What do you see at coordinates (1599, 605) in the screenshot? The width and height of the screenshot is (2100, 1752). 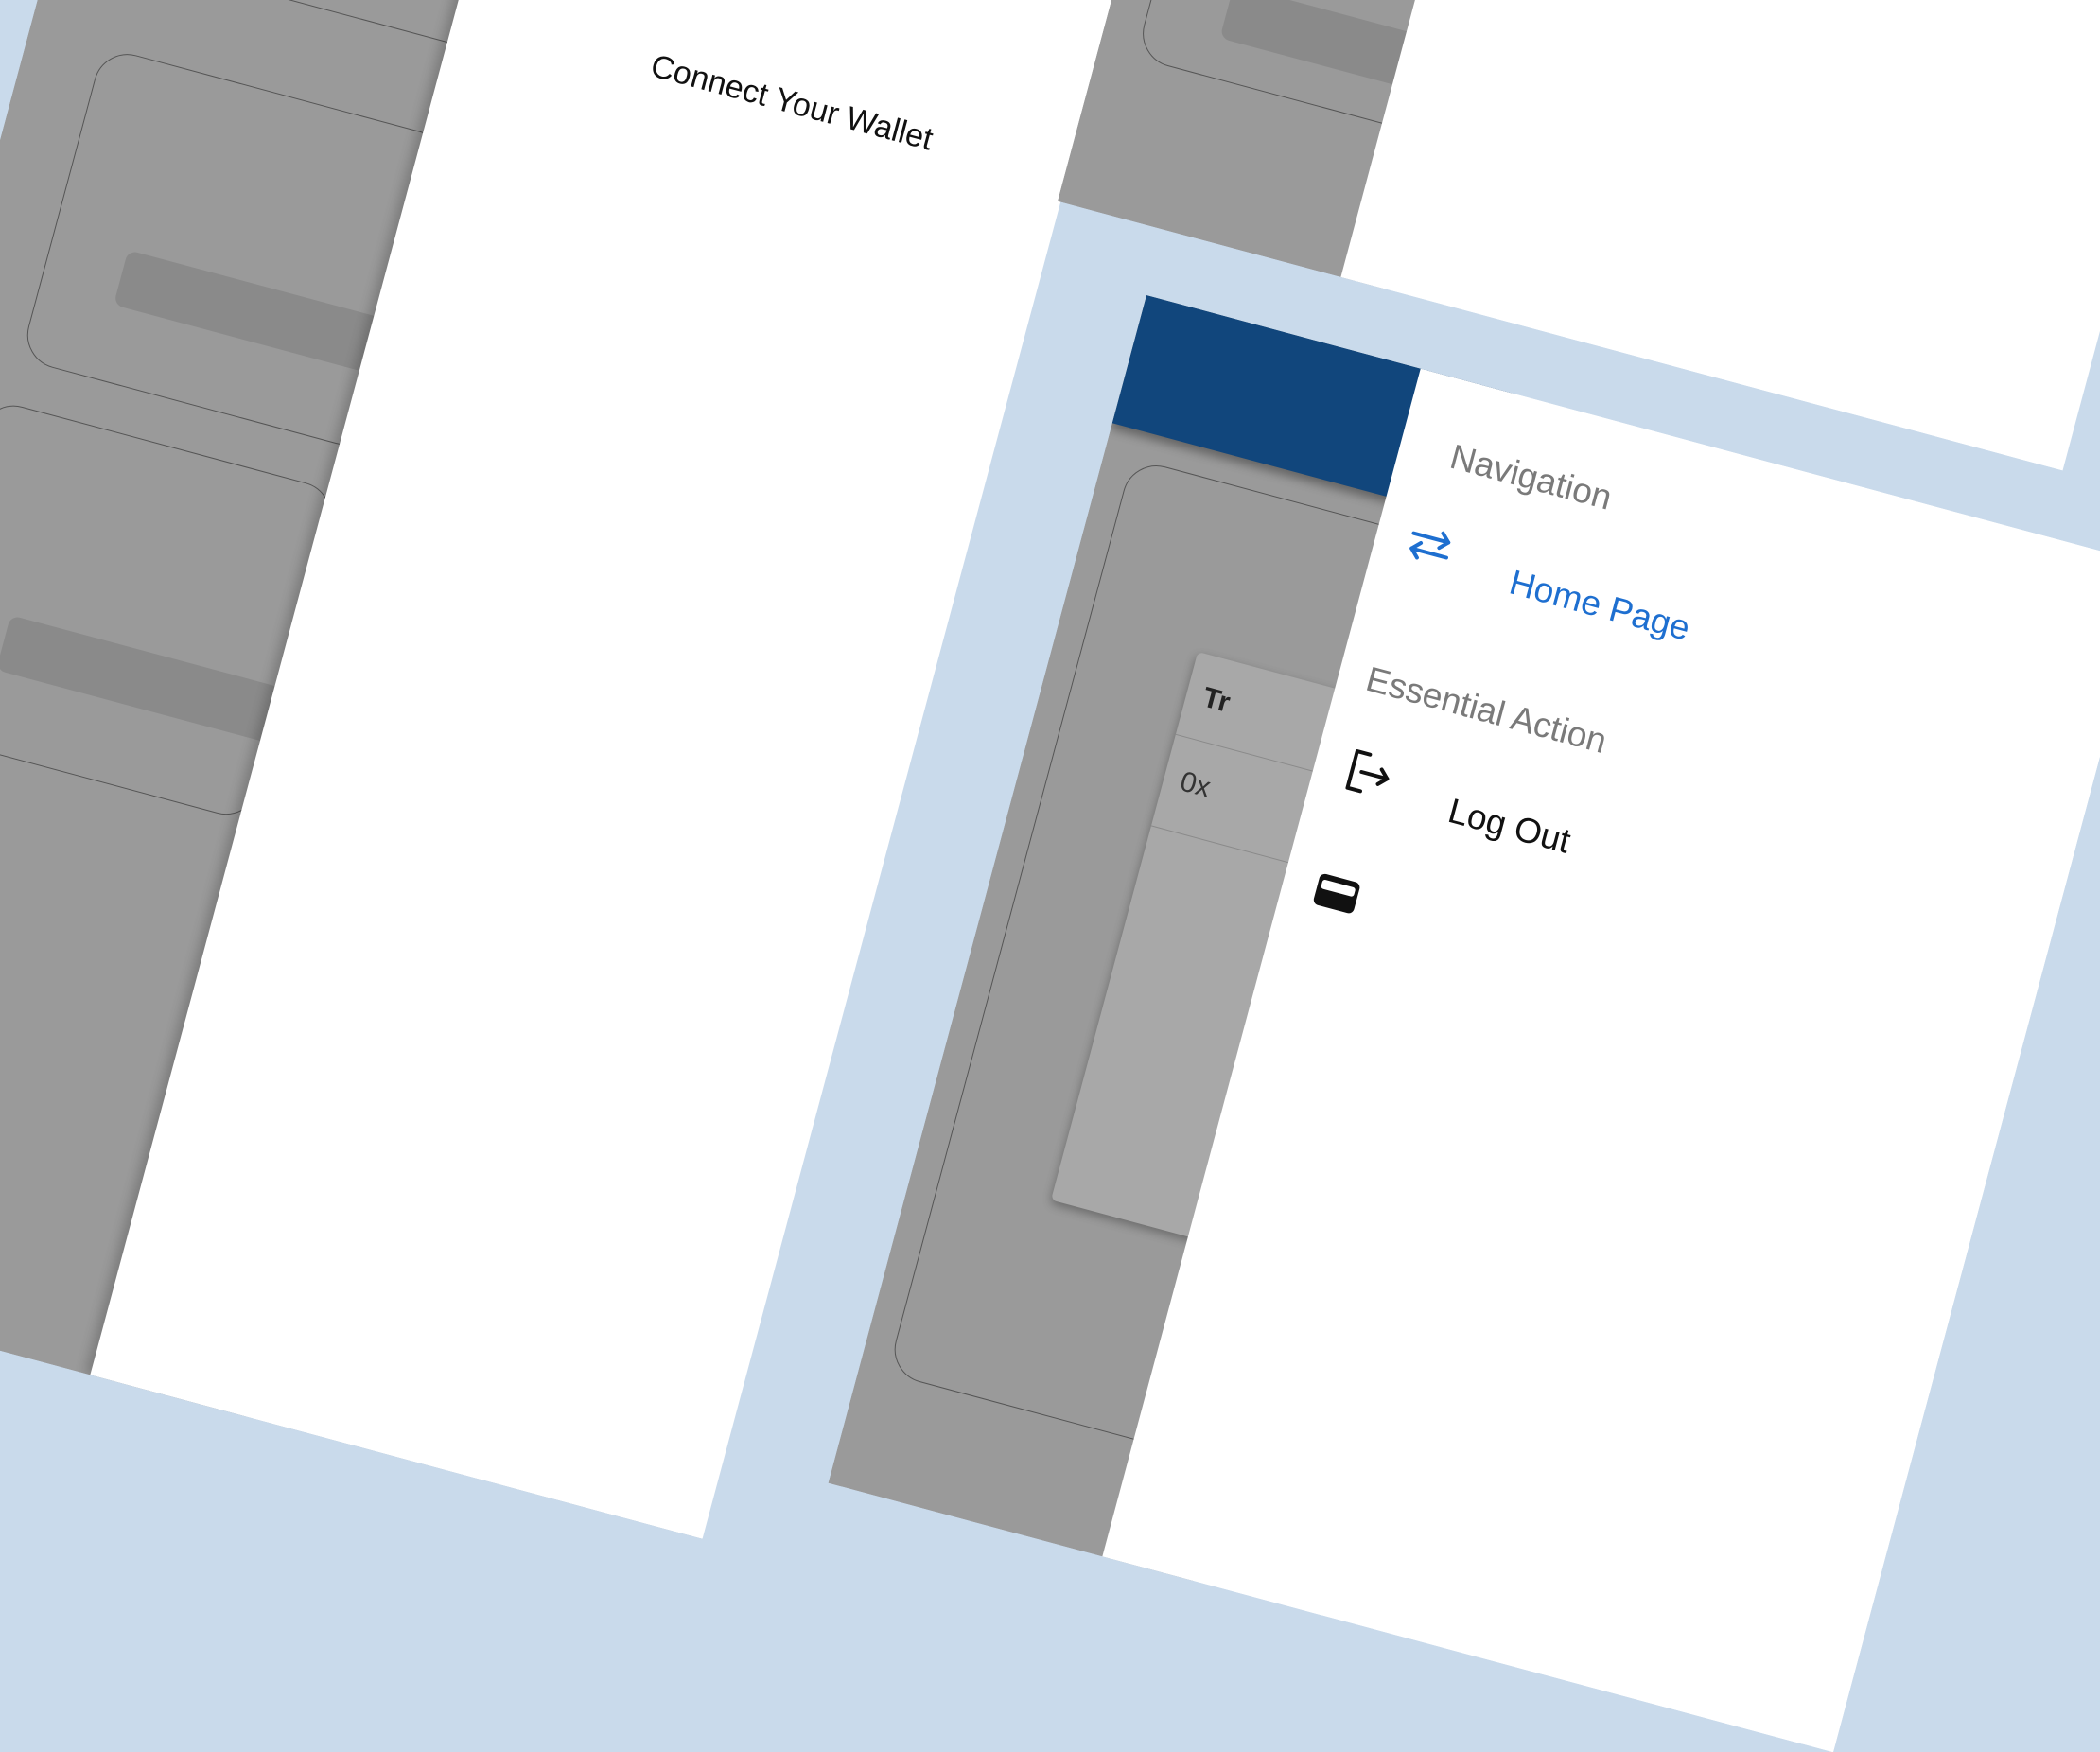 I see `nav-item-label: Home Page` at bounding box center [1599, 605].